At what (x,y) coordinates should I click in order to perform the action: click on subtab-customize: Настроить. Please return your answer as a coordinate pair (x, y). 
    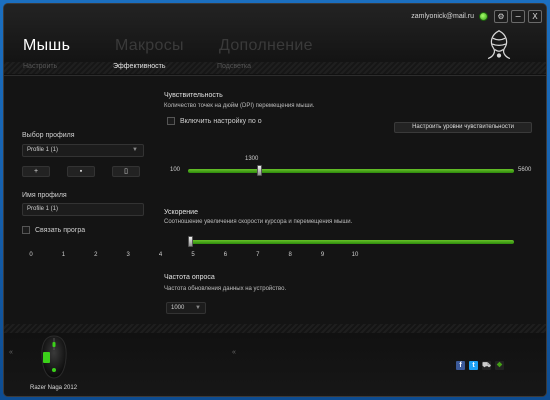
    Looking at the image, I should click on (68, 66).